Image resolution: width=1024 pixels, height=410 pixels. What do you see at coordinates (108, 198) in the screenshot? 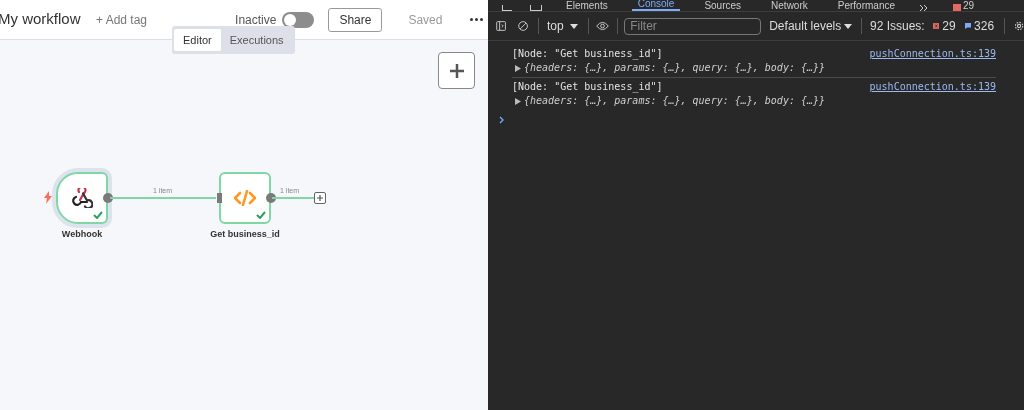
I see `output-handle` at bounding box center [108, 198].